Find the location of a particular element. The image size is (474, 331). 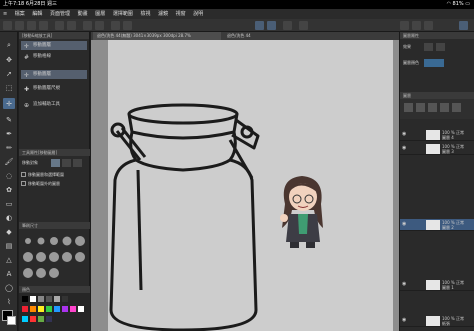

sub-tool-move-ruler: ✚ 移動圖層尺規 is located at coordinates (54, 88).